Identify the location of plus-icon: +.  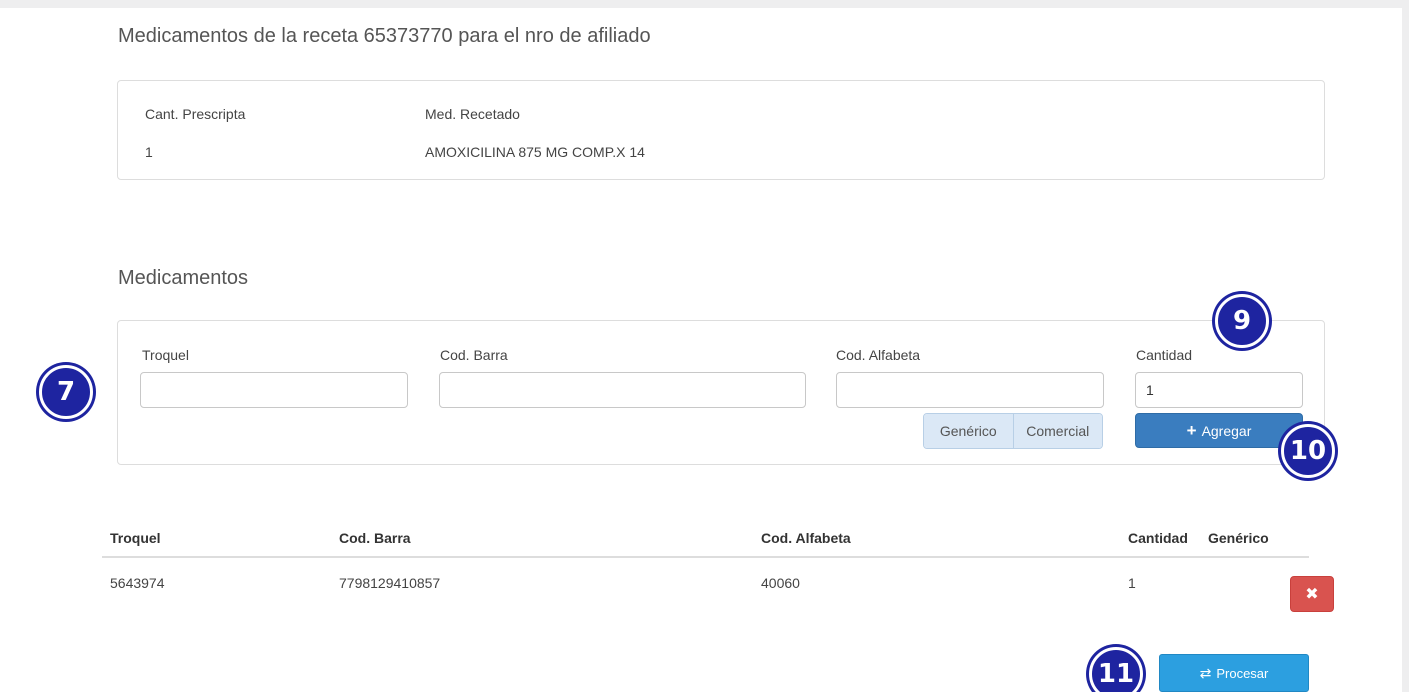
(1191, 430).